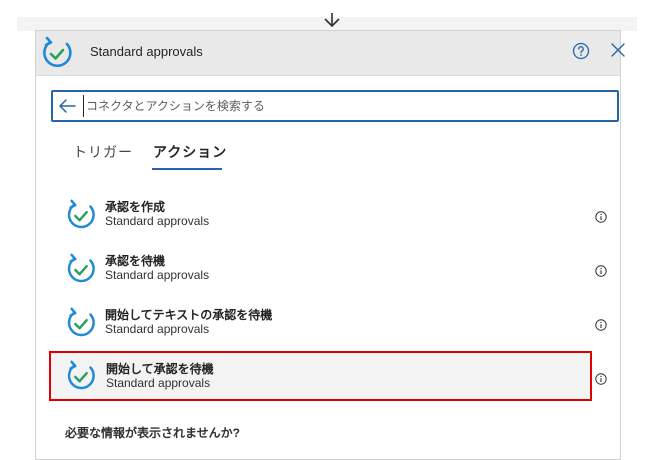 Image resolution: width=654 pixels, height=460 pixels. What do you see at coordinates (146, 51) in the screenshot?
I see `panel-title: Standard approvals` at bounding box center [146, 51].